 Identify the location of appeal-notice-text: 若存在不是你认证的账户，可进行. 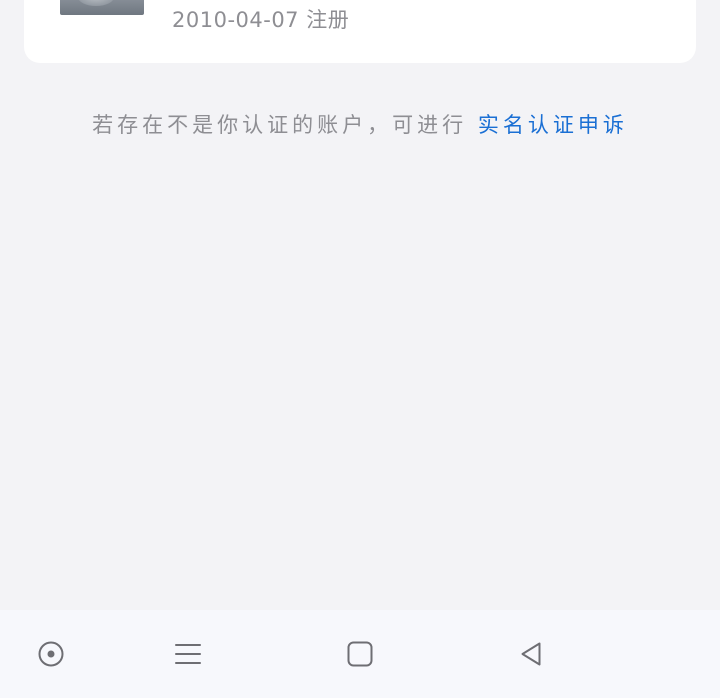
(280, 125).